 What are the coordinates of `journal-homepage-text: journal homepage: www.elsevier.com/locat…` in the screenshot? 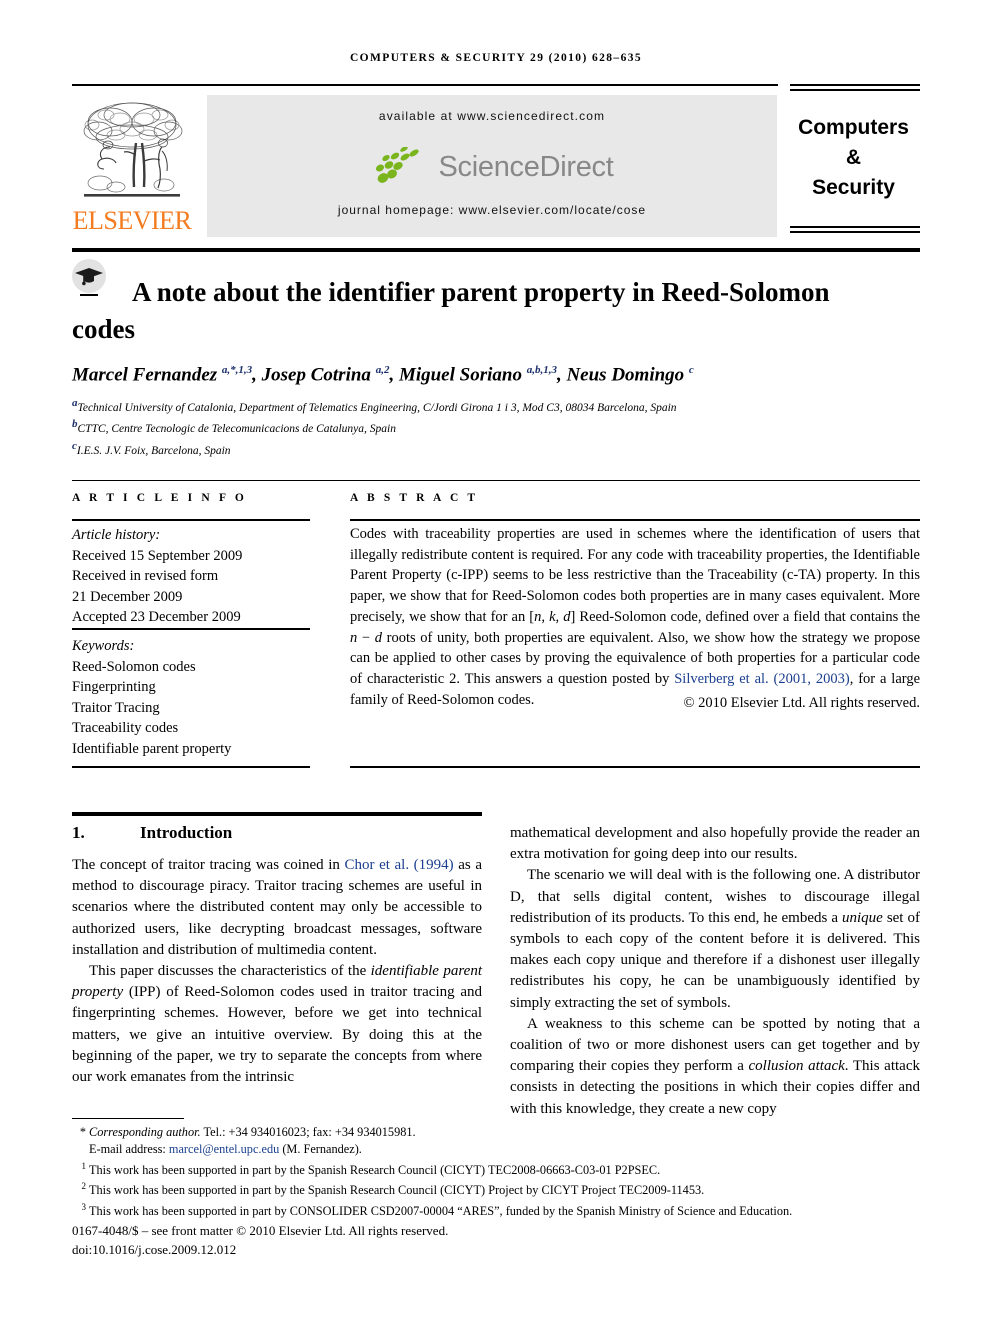 It's located at (492, 210).